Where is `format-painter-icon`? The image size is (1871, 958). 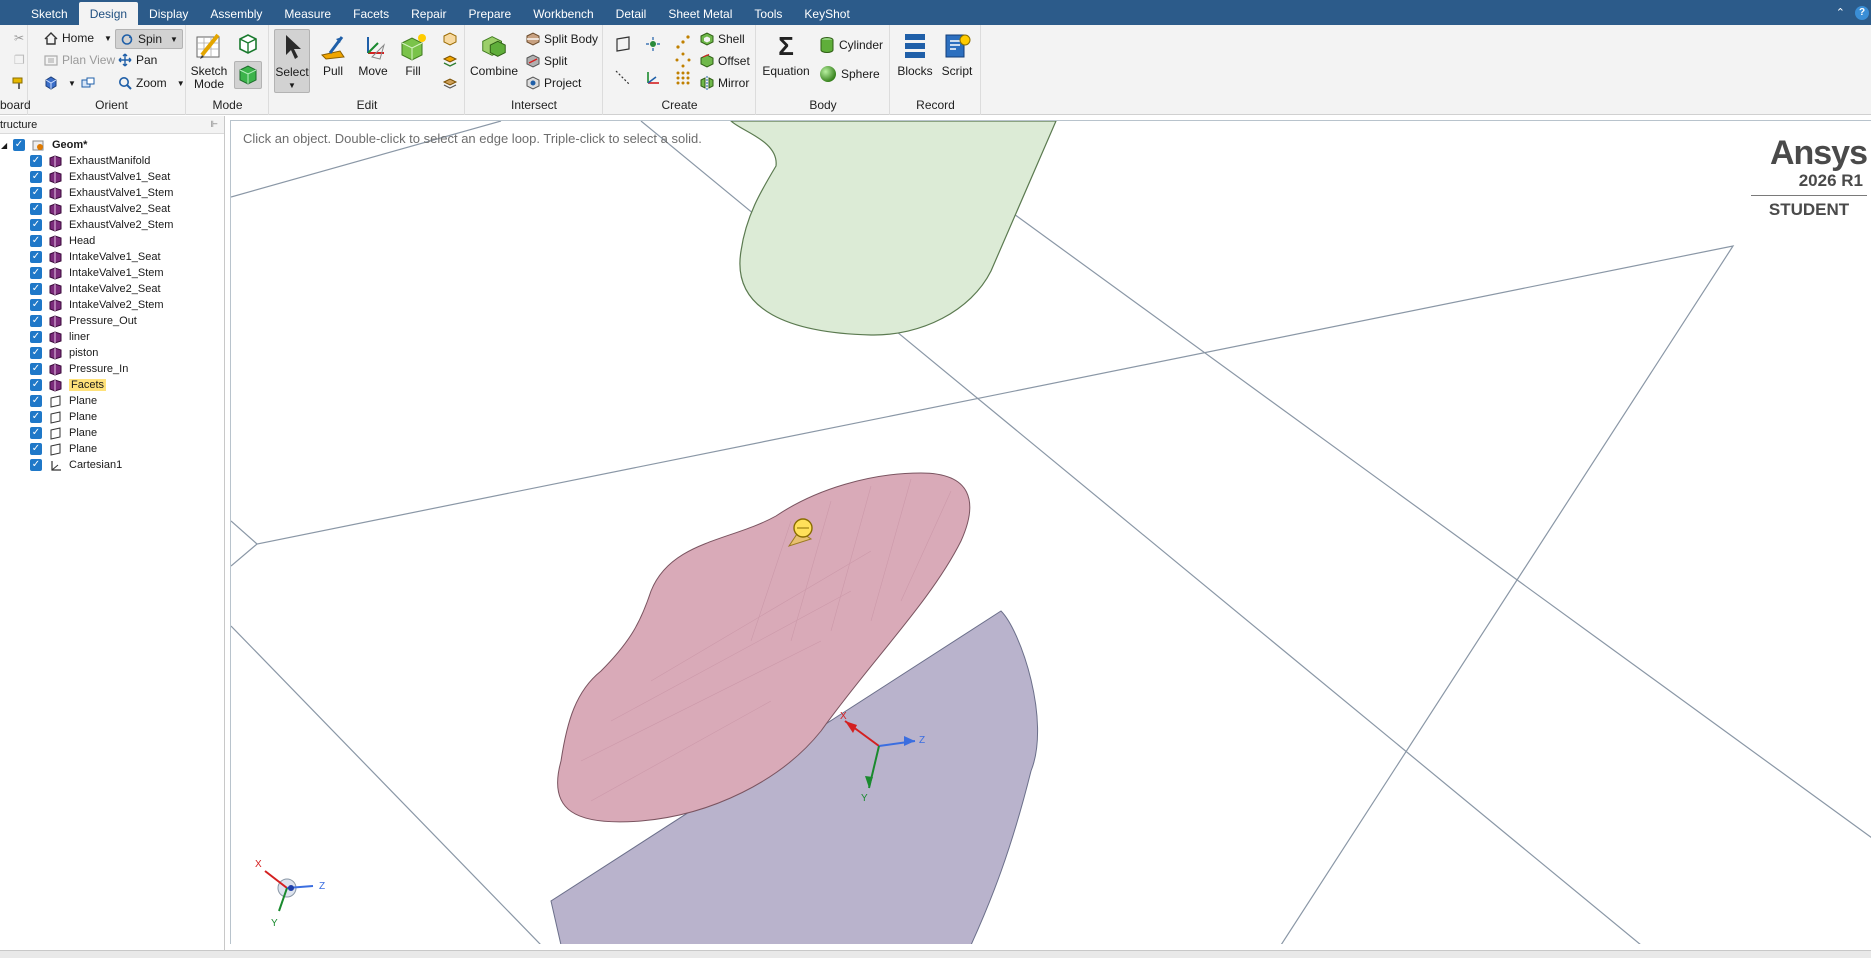 format-painter-icon is located at coordinates (20, 83).